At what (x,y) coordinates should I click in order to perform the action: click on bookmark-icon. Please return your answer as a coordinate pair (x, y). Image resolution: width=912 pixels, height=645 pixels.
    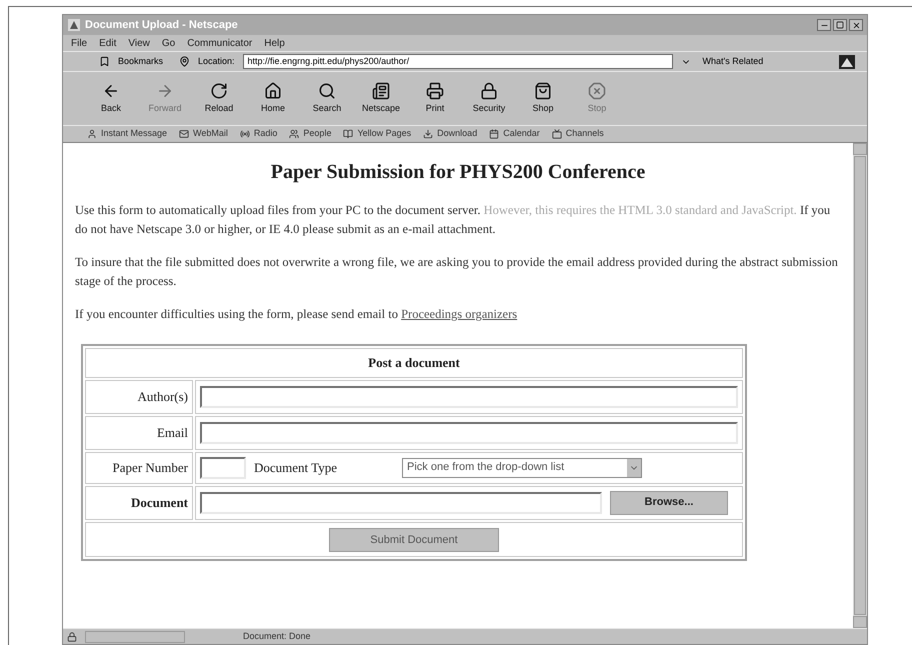
    Looking at the image, I should click on (104, 61).